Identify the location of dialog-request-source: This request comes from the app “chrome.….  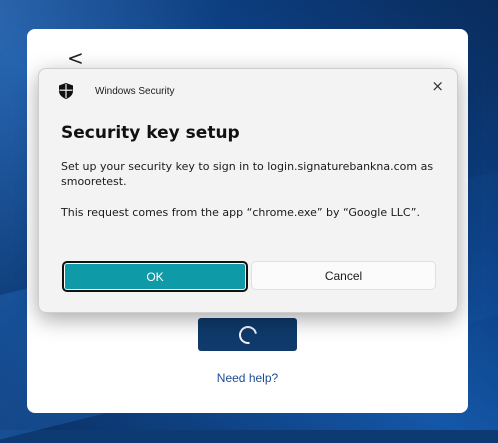
(240, 212).